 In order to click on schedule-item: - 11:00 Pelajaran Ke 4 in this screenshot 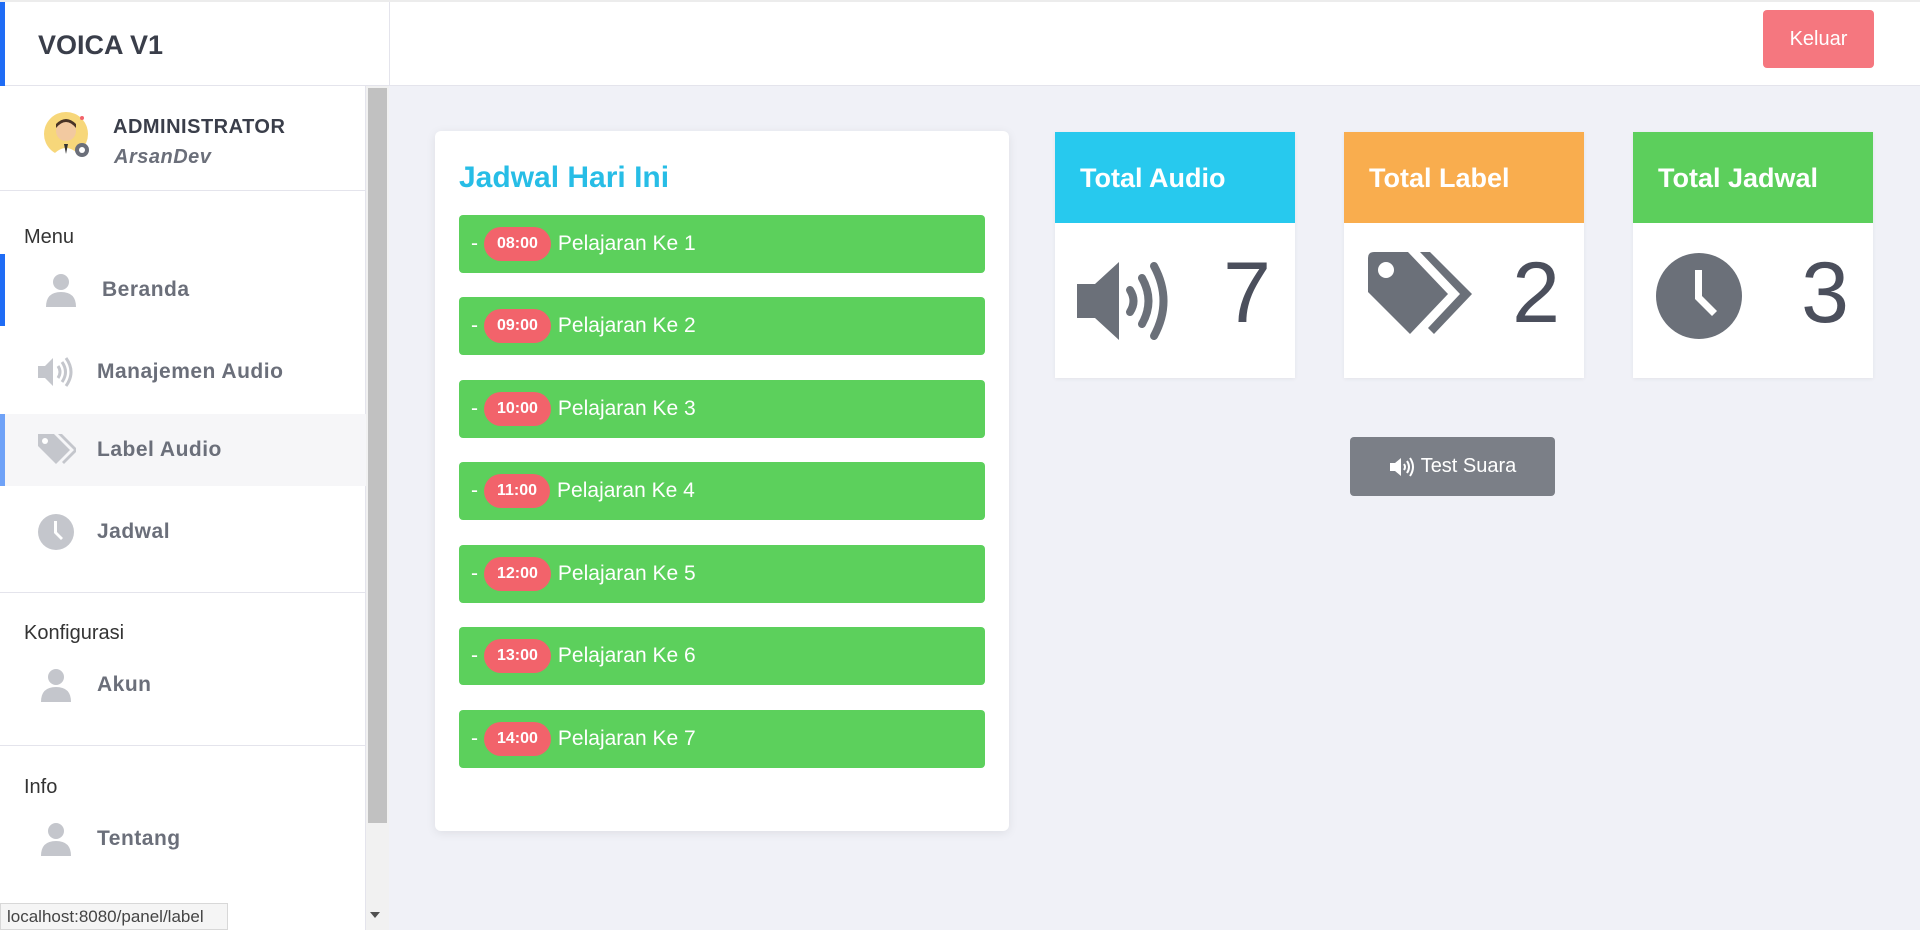, I will do `click(722, 491)`.